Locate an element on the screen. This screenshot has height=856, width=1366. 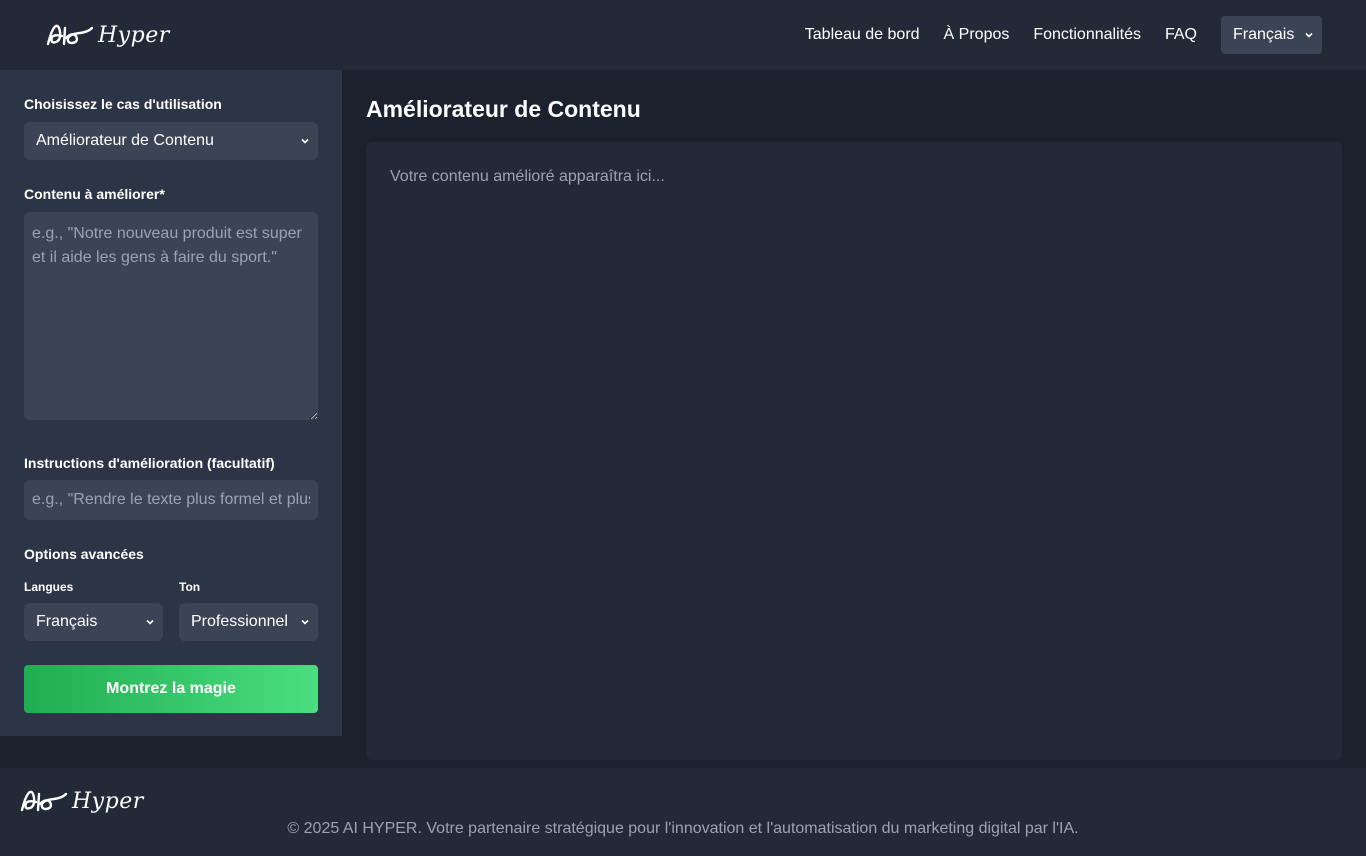
use-case-label: Choisissez le cas d'utilisation is located at coordinates (123, 104).